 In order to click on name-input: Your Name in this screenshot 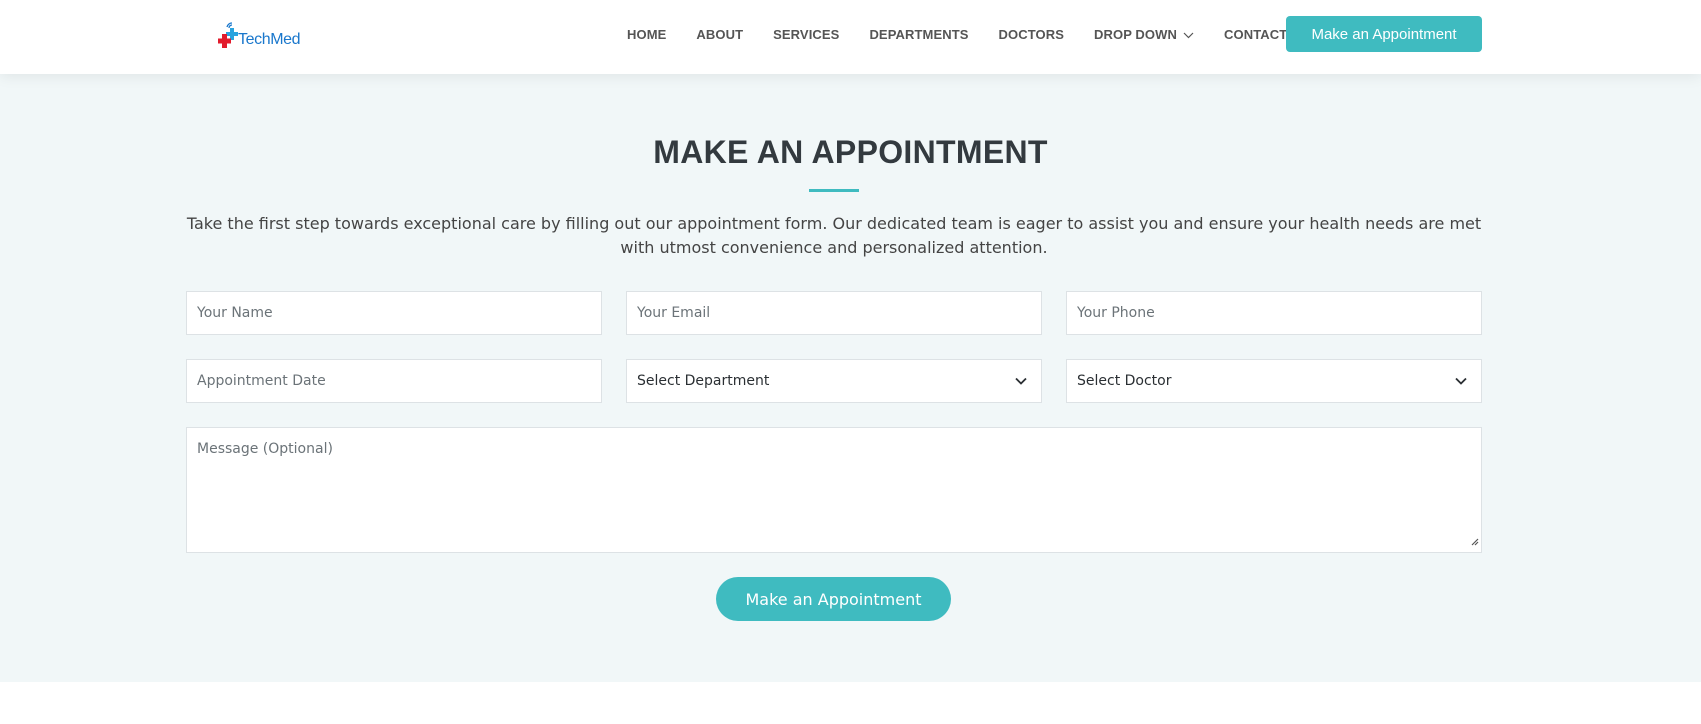, I will do `click(394, 313)`.